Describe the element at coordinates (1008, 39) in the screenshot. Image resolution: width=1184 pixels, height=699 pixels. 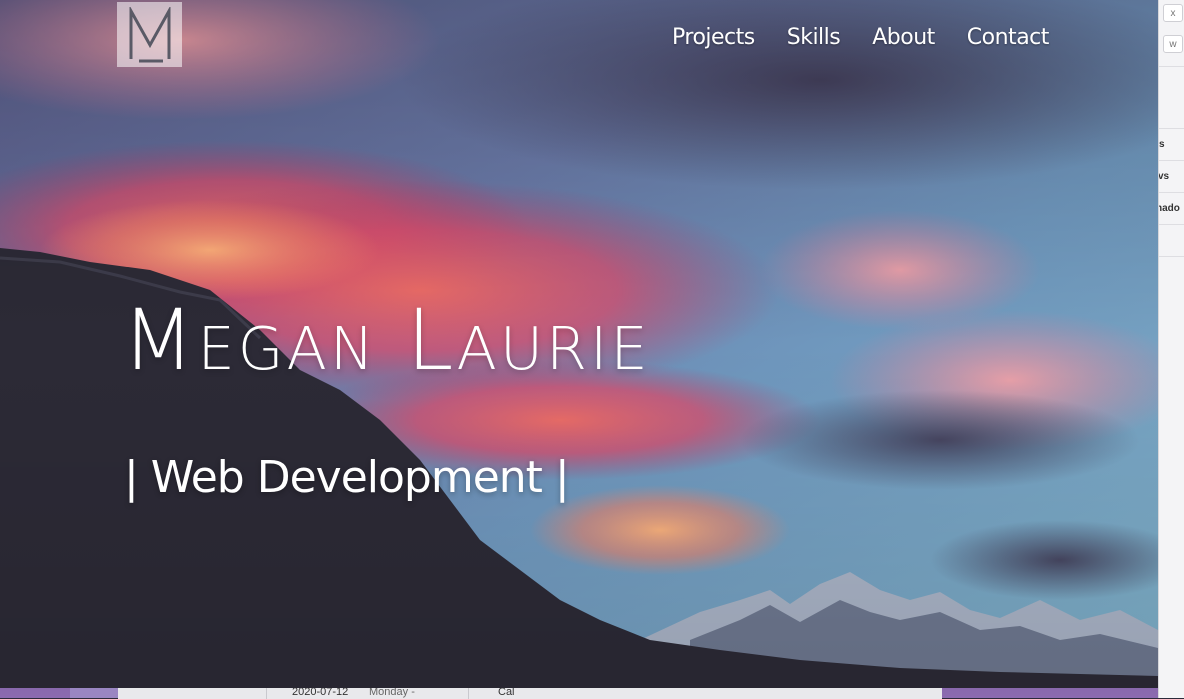
I see `nav-contact-link: Contact` at that location.